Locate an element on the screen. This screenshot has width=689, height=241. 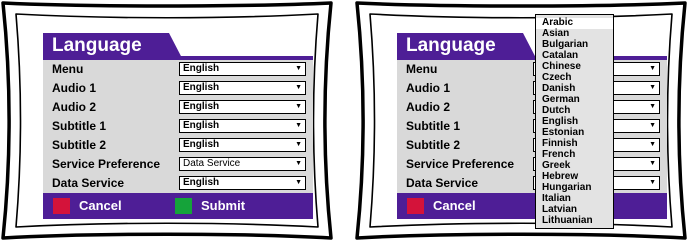
select-value: Data Service is located at coordinates (212, 163).